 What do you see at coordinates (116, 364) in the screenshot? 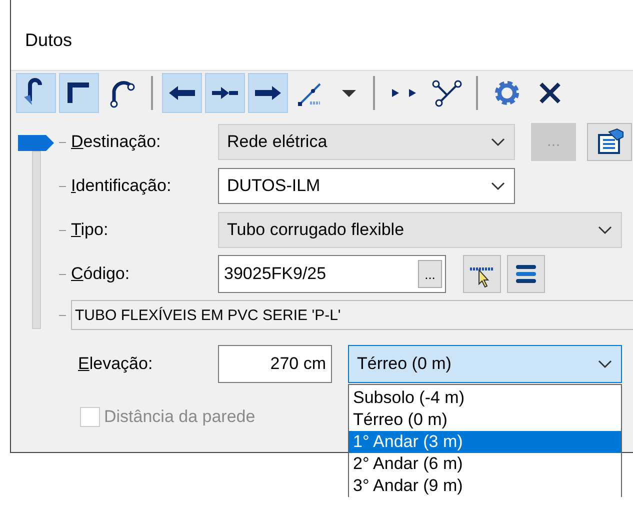
I see `field-label: Elevação:` at bounding box center [116, 364].